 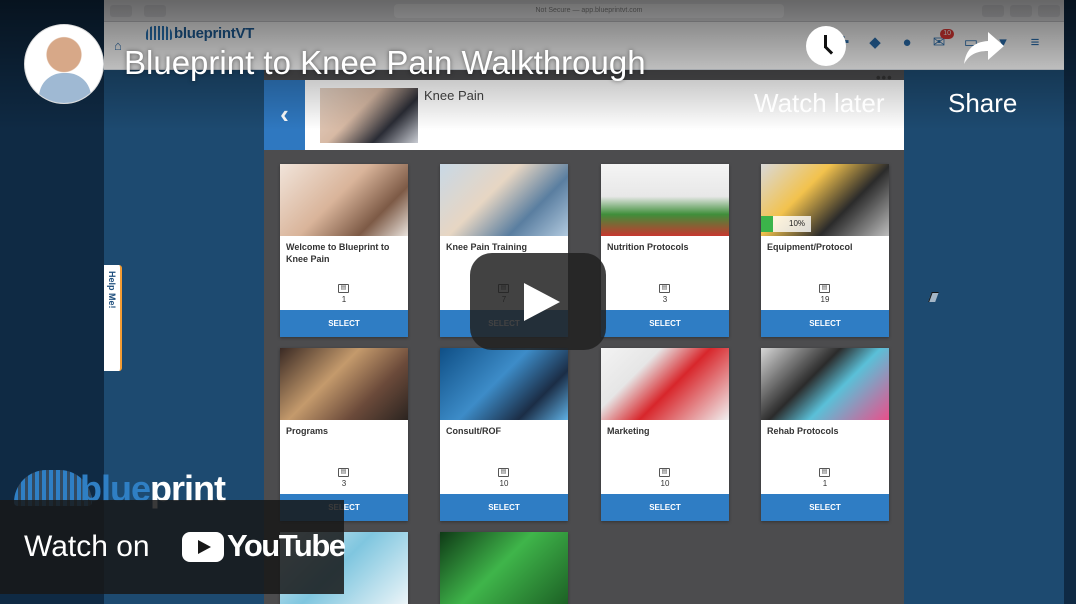 I want to click on card-title: Consult/ROF, so click(x=473, y=431).